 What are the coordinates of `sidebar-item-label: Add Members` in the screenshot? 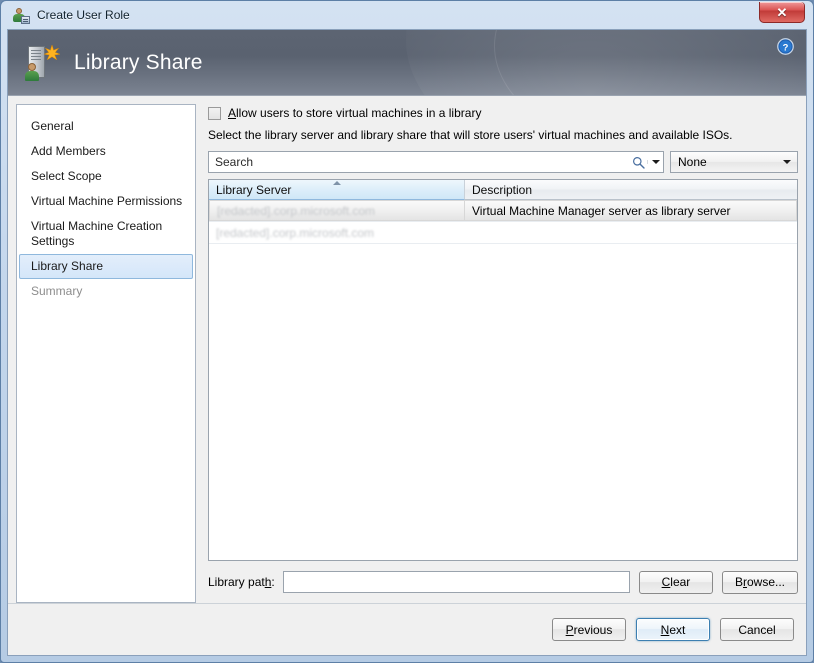 It's located at (68, 151).